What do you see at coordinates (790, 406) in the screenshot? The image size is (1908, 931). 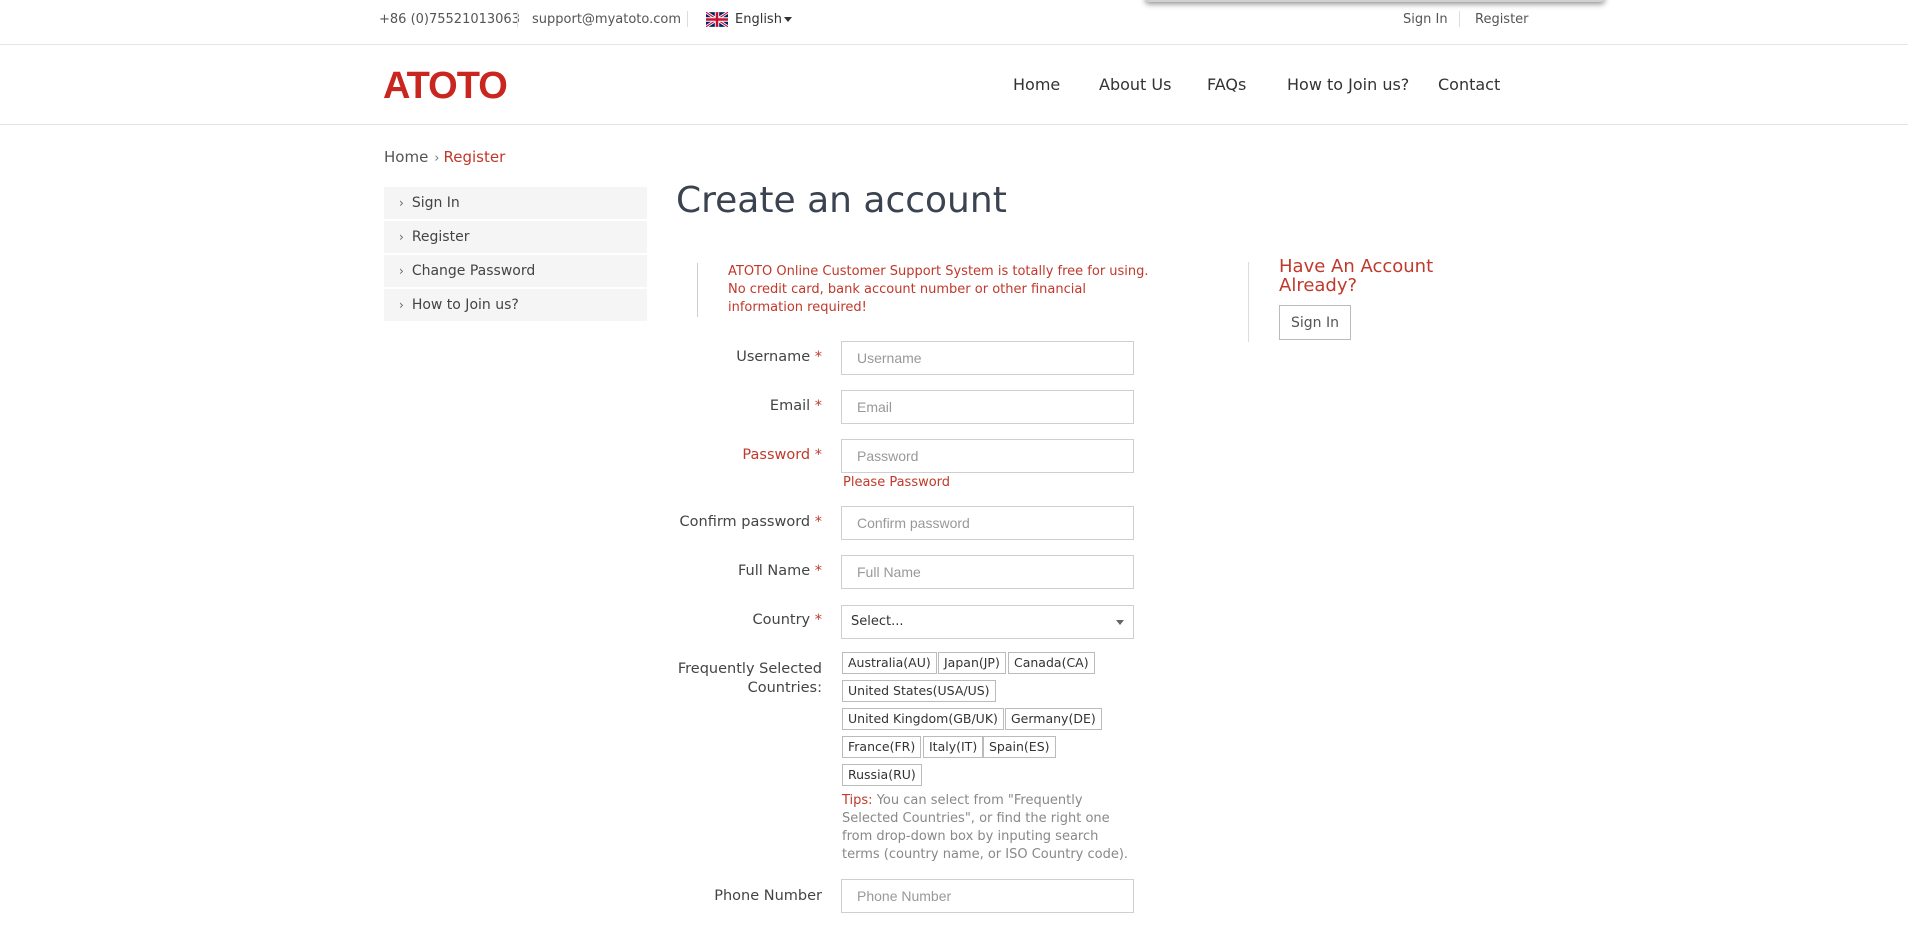 I see `email-label-text: Email` at bounding box center [790, 406].